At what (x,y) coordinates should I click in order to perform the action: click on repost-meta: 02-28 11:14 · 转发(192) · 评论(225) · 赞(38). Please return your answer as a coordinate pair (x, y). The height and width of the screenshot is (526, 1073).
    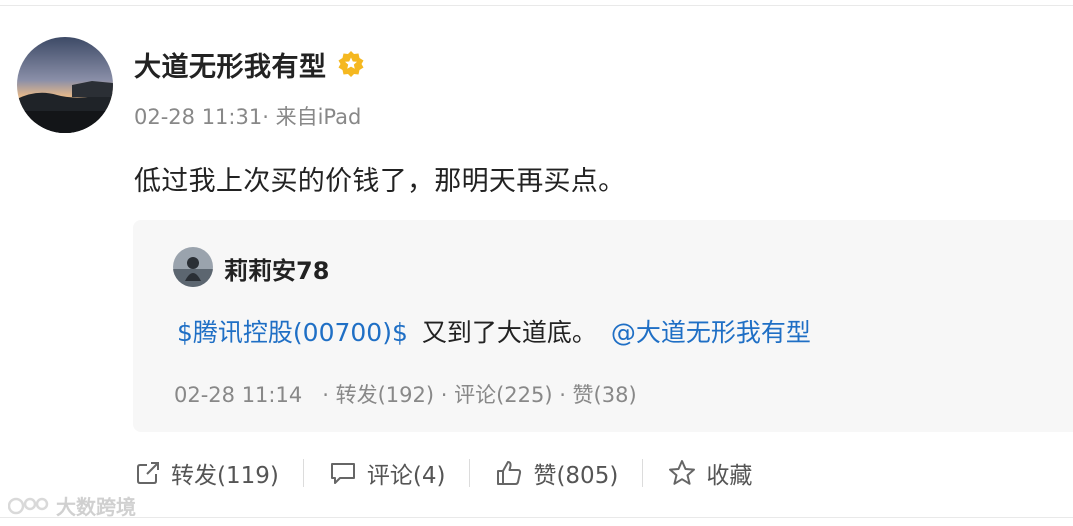
    Looking at the image, I should click on (405, 394).